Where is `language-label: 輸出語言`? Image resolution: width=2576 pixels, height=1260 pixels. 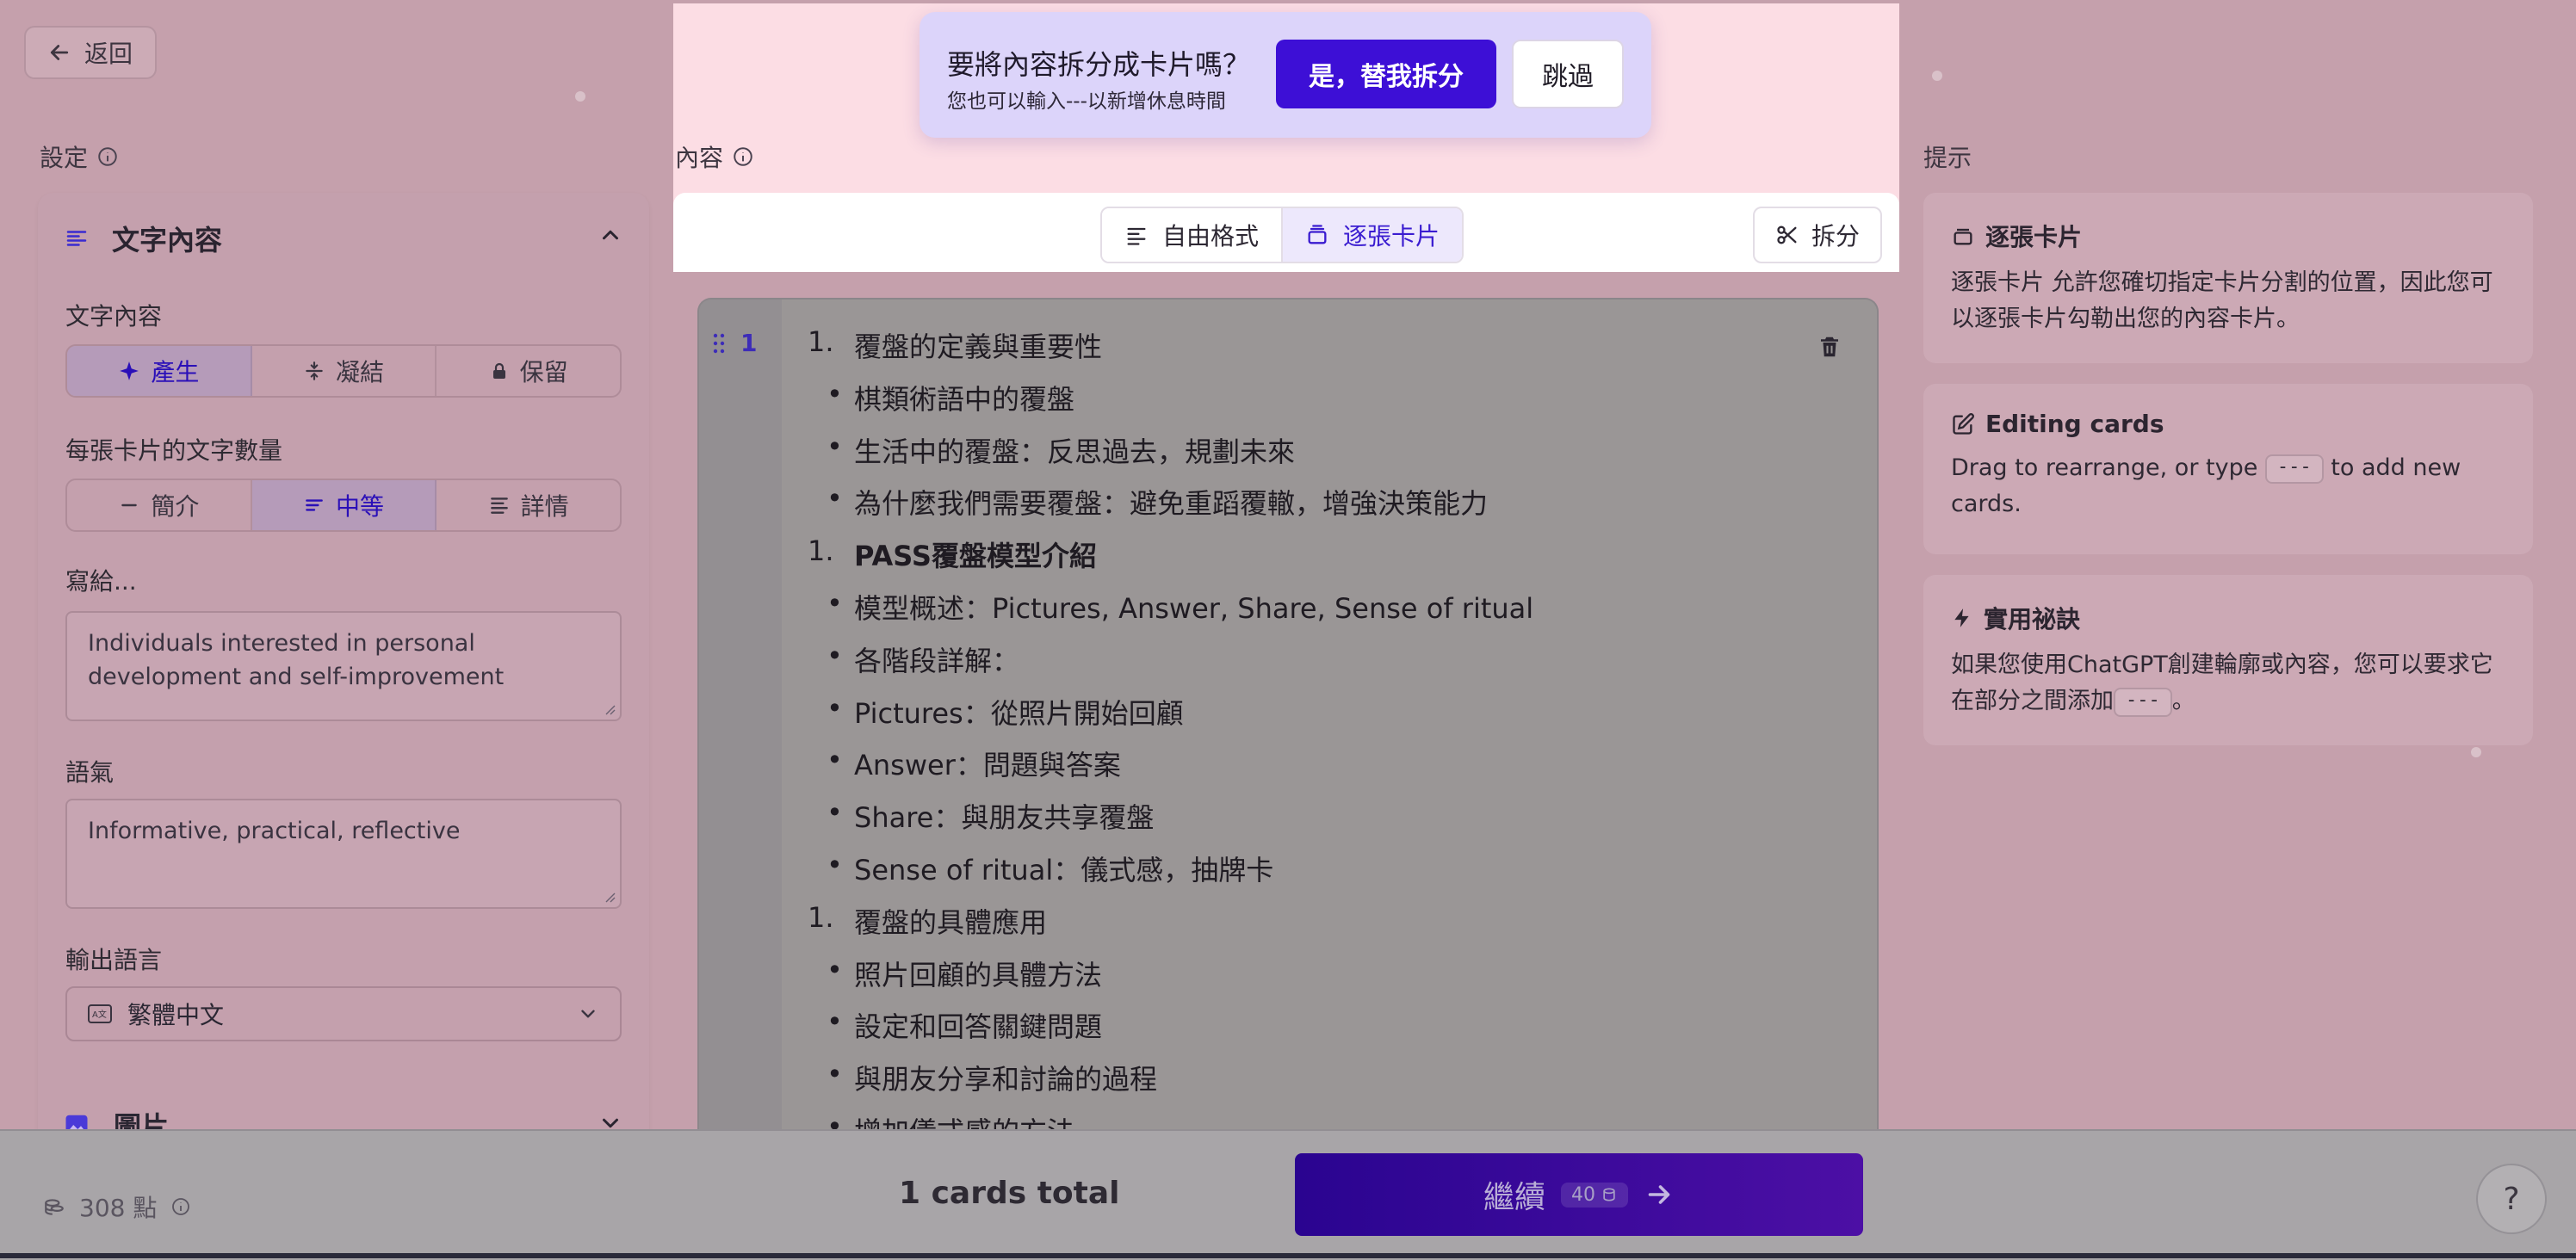
language-label: 輸出語言 is located at coordinates (114, 960).